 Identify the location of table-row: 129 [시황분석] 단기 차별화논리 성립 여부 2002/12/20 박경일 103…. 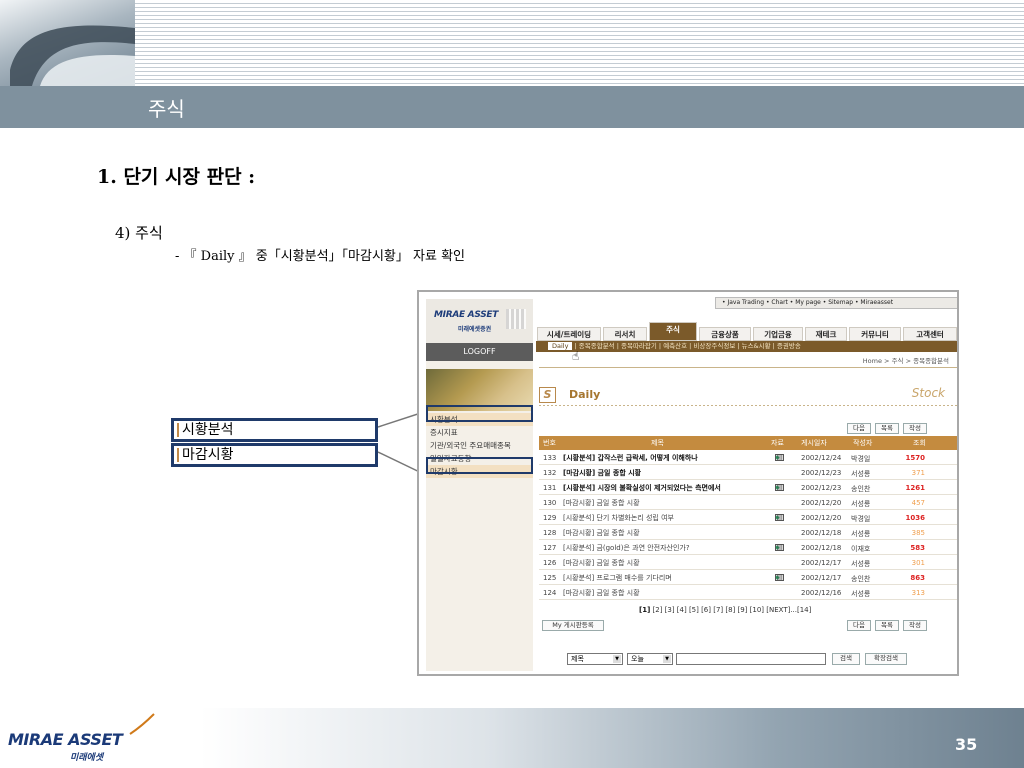
(748, 518).